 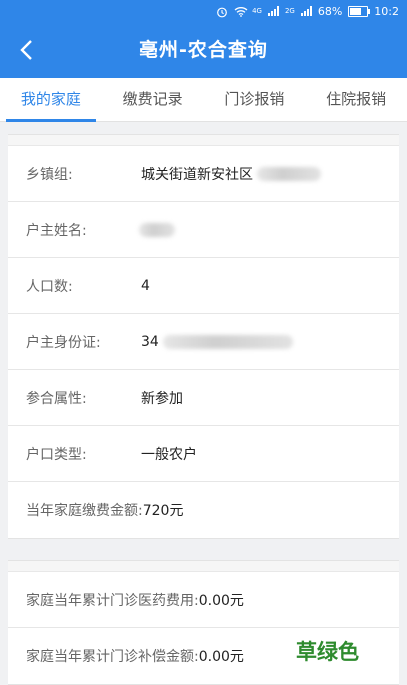 I want to click on row-population: 人口数: 4, so click(x=203, y=286).